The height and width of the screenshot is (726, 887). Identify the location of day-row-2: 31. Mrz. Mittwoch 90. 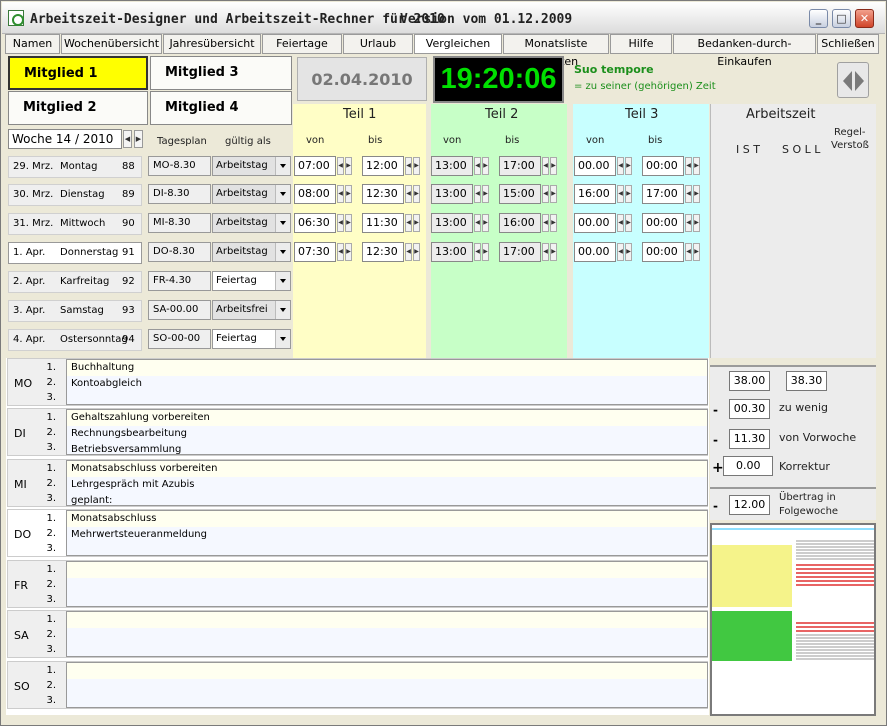
(75, 224).